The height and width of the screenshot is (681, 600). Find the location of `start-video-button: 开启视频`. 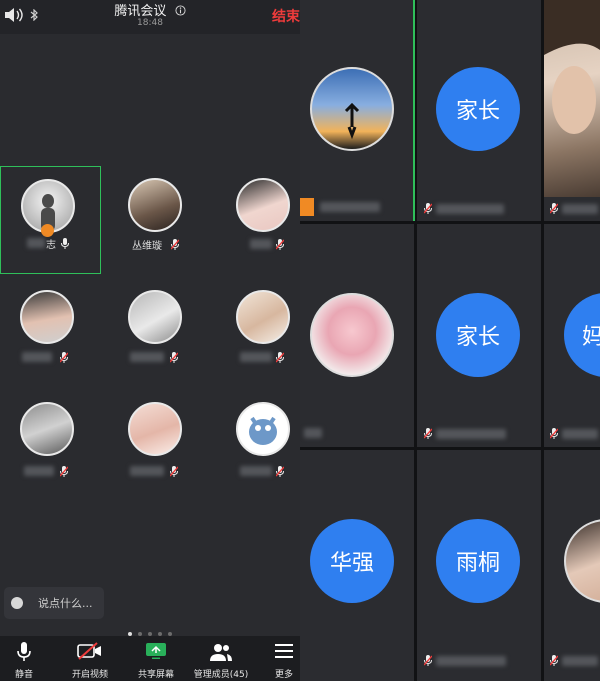

start-video-button: 开启视频 is located at coordinates (90, 658).